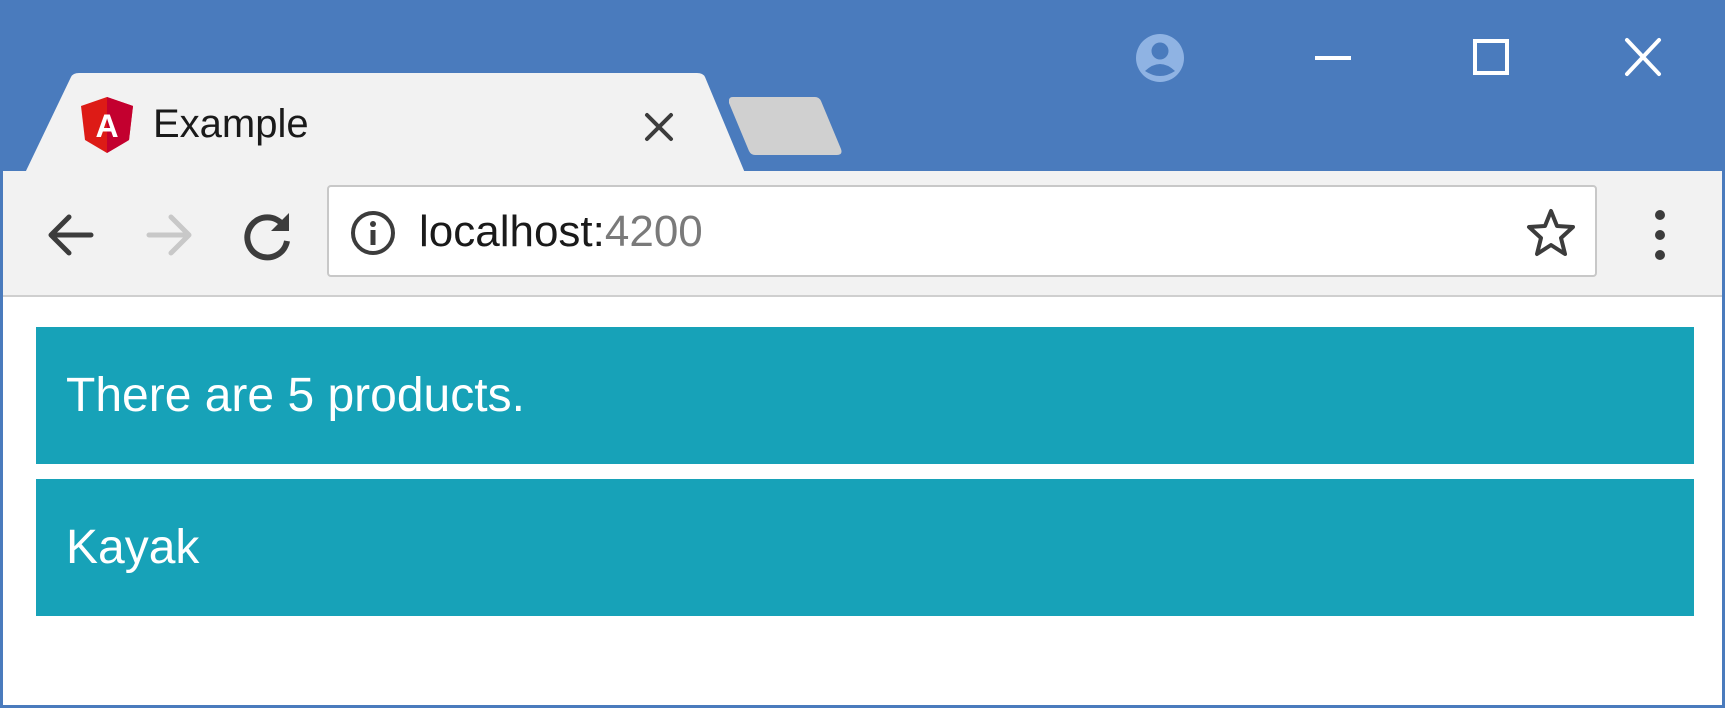 This screenshot has width=1725, height=708. I want to click on minimize-icon, so click(1333, 58).